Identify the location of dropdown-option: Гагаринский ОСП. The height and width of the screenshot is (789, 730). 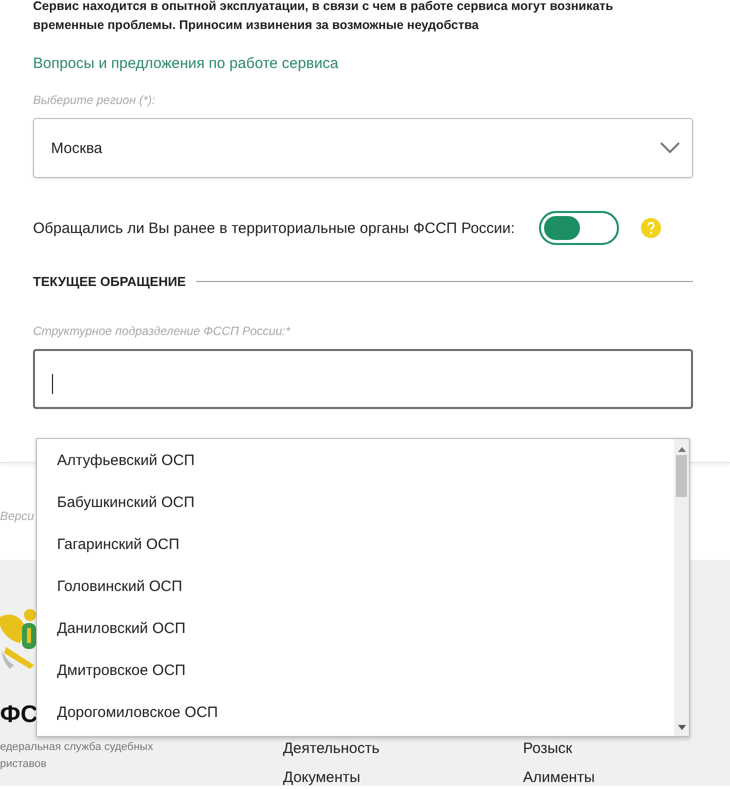
(118, 545).